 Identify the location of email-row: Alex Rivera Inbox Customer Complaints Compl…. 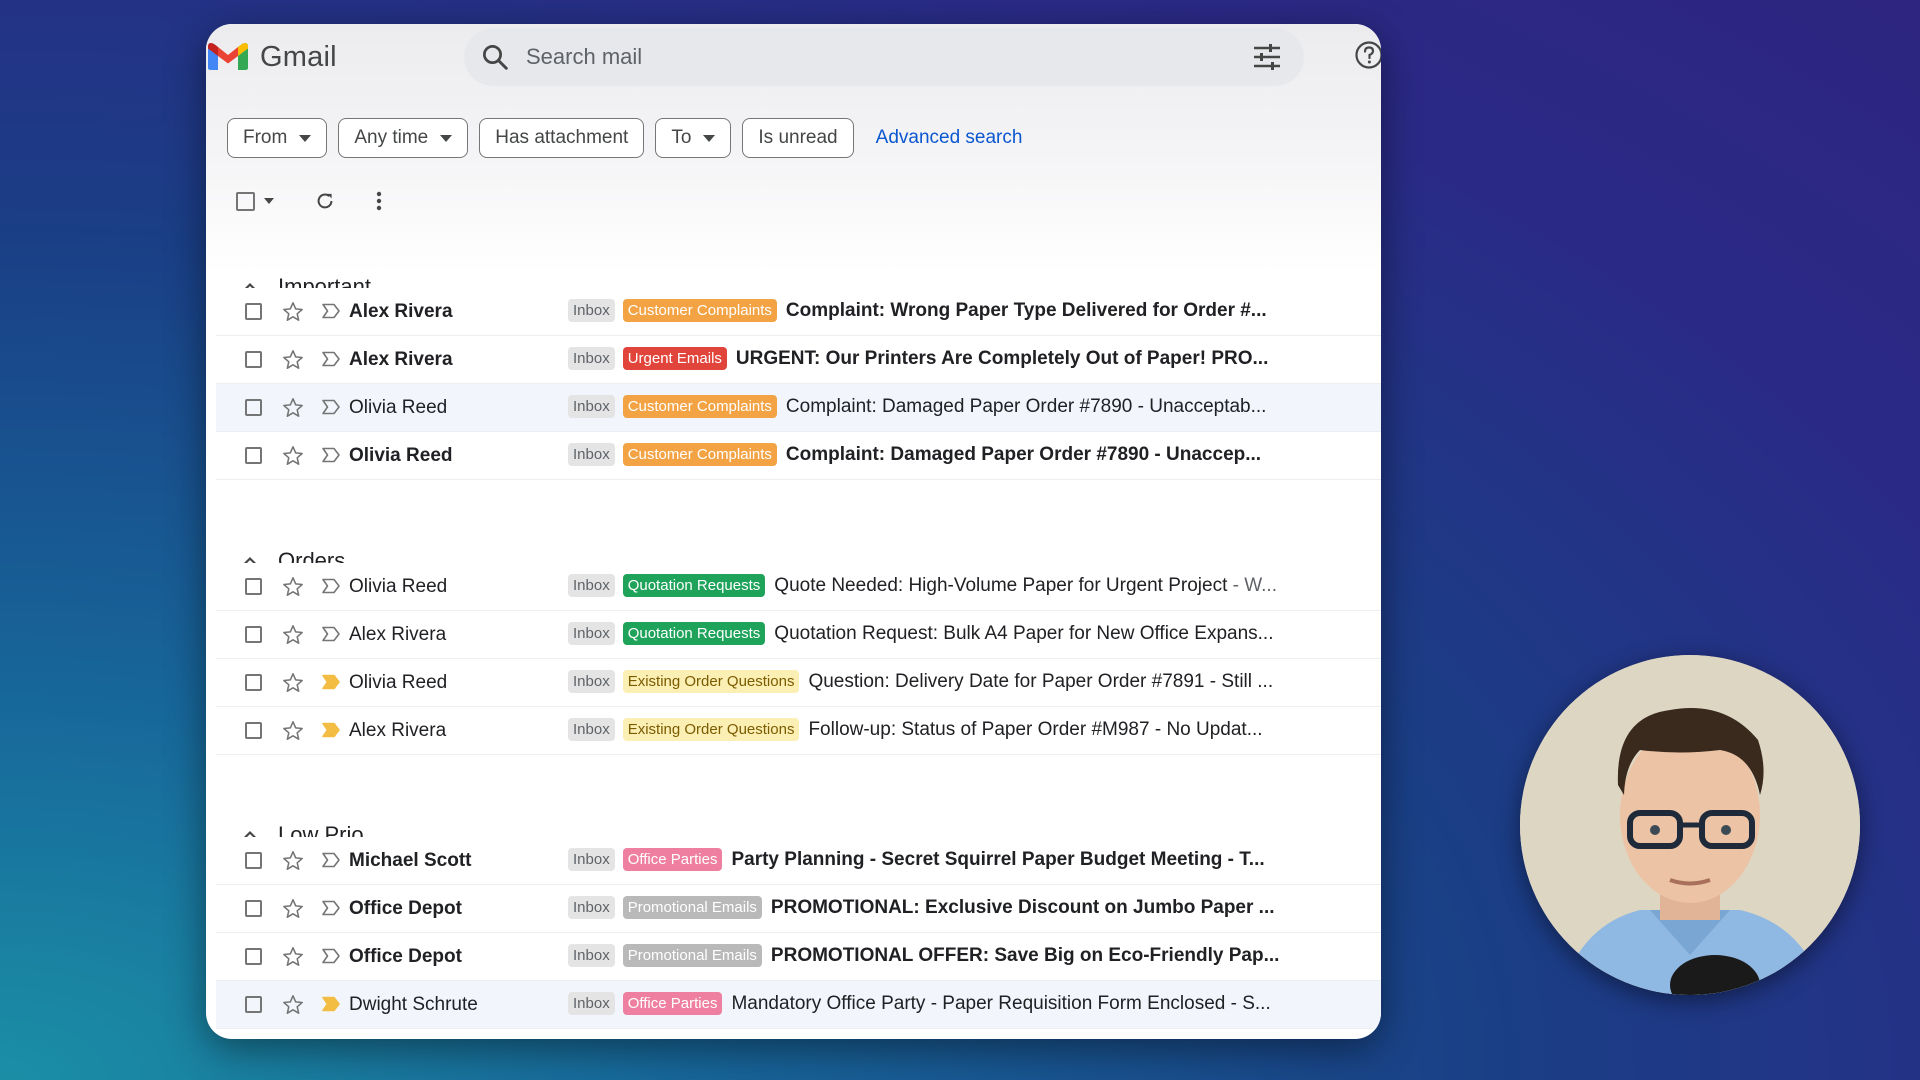
(798, 312).